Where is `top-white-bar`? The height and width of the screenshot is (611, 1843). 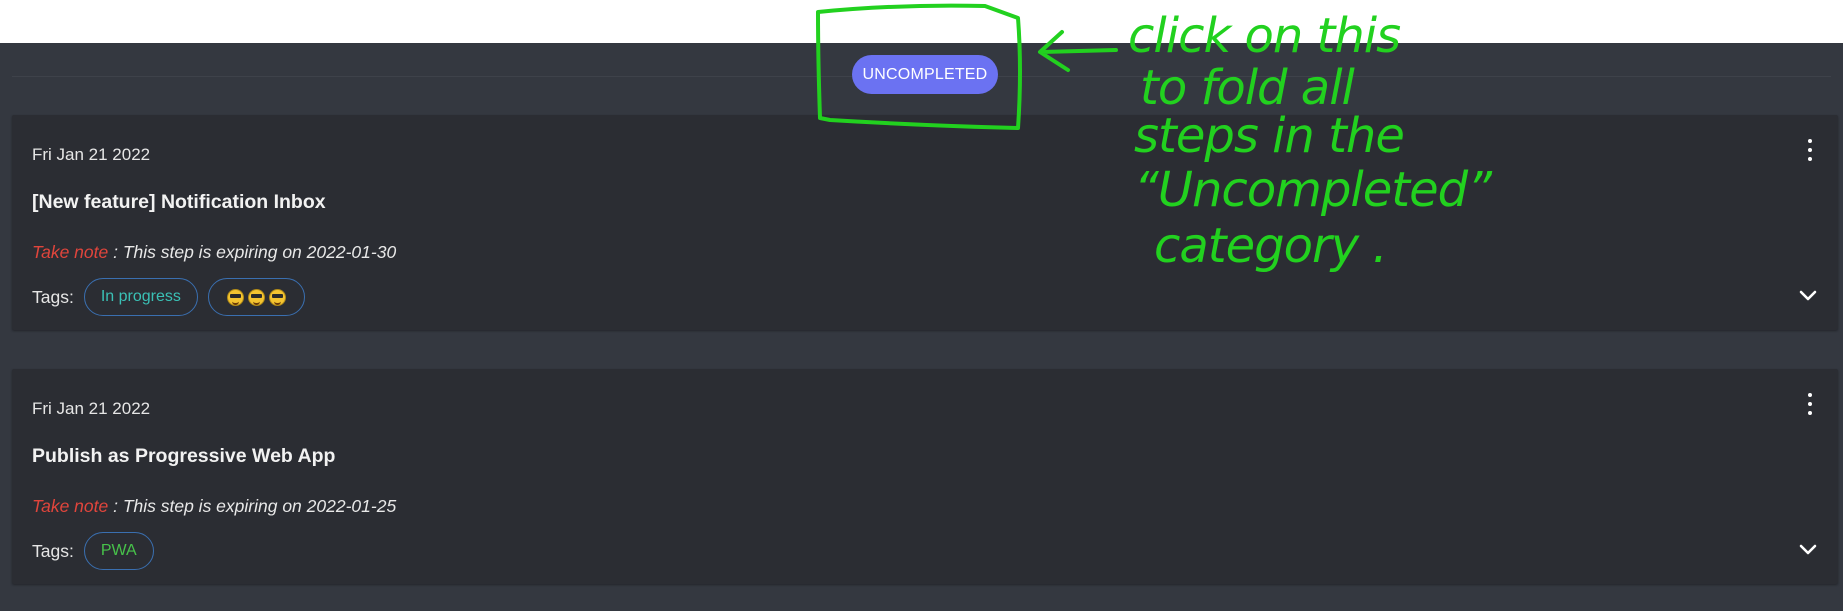 top-white-bar is located at coordinates (921, 21).